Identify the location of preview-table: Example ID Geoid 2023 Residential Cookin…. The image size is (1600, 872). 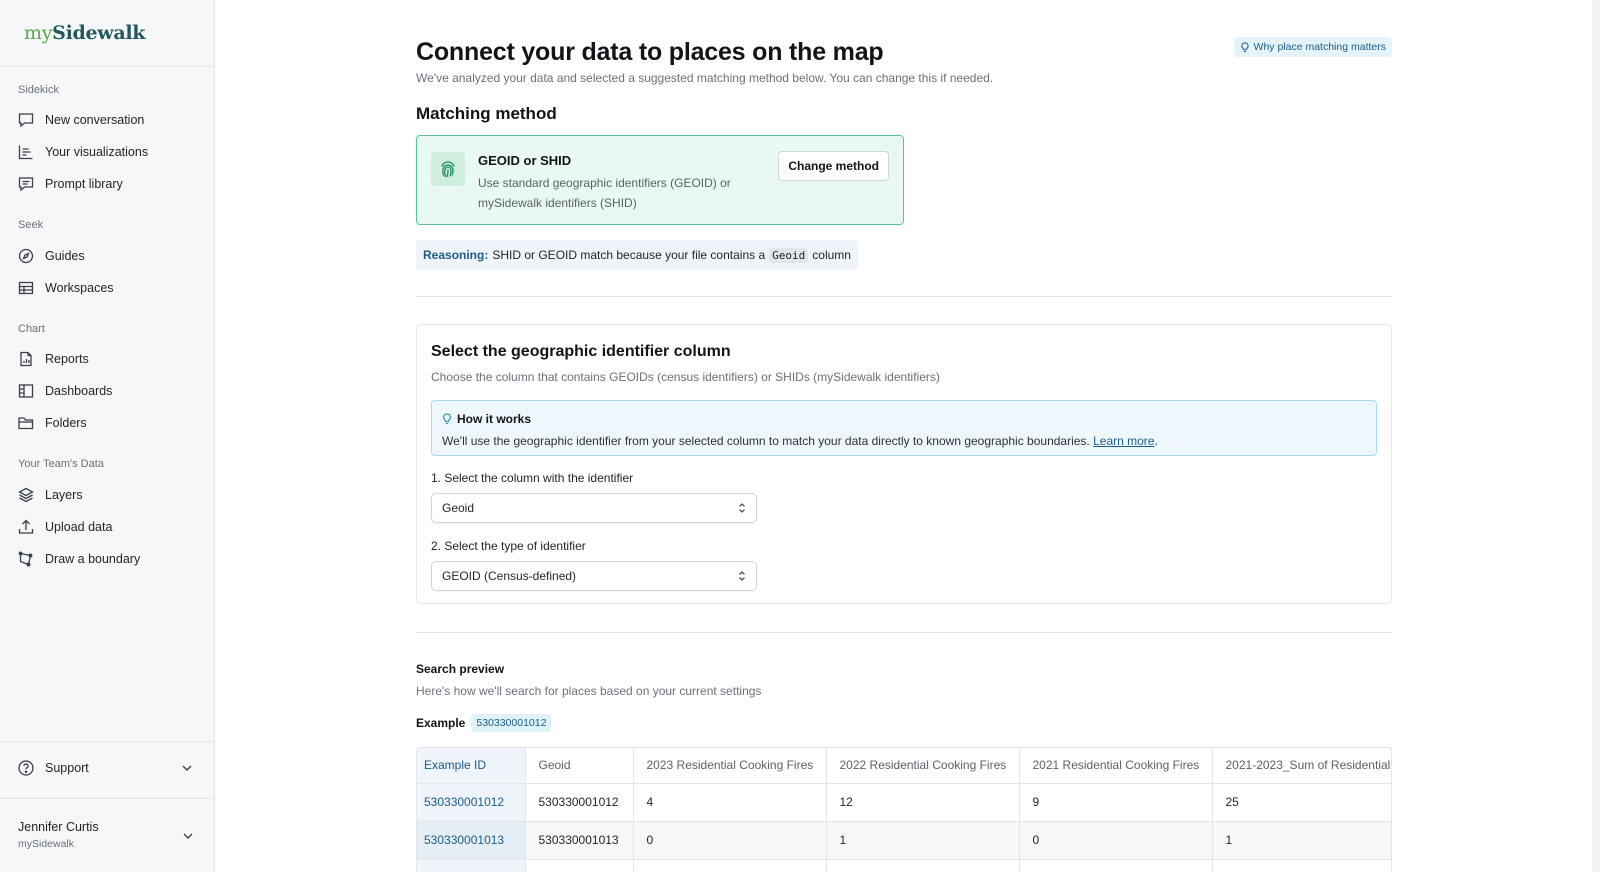
(904, 809).